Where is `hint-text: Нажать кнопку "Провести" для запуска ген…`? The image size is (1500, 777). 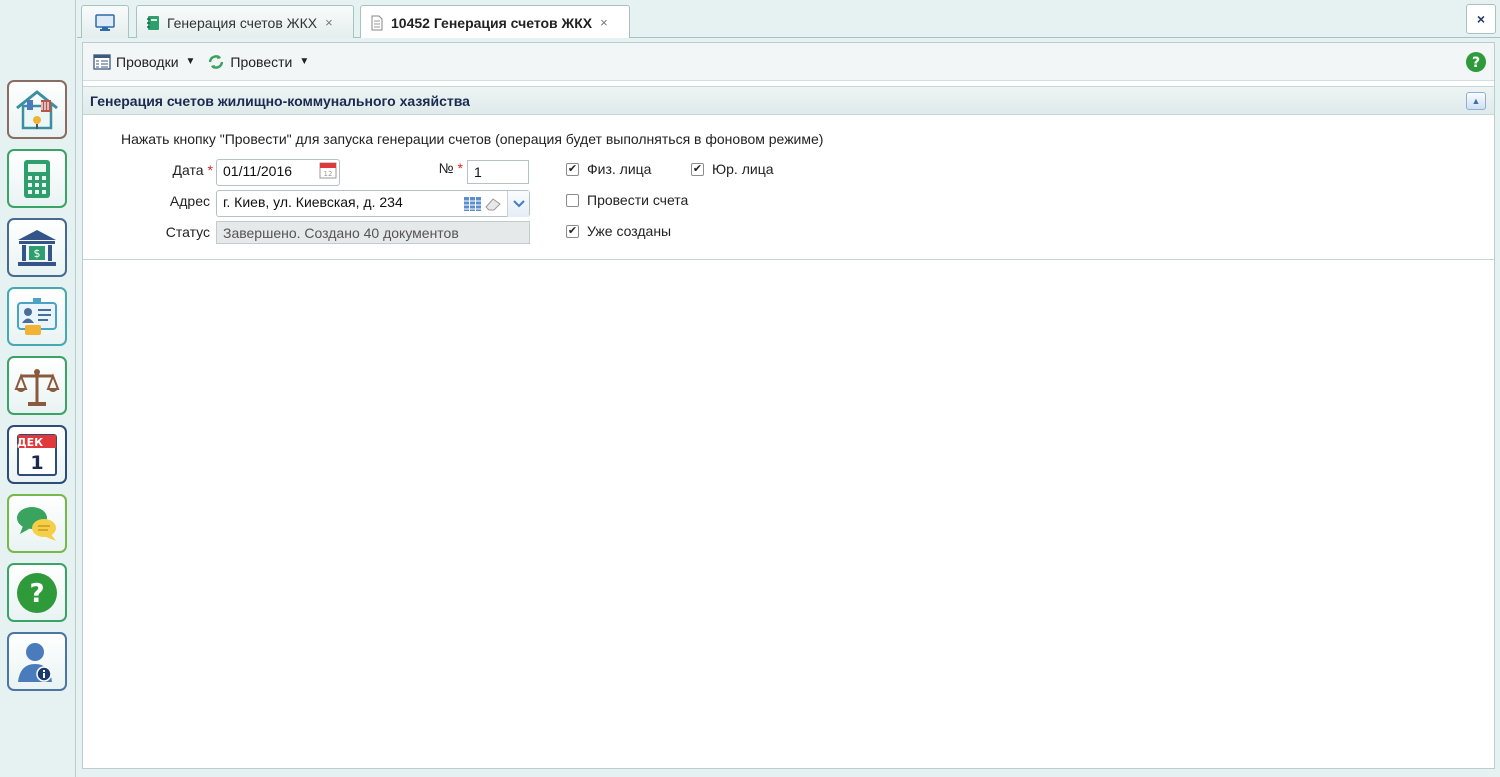
hint-text: Нажать кнопку "Провести" для запуска ген… is located at coordinates (472, 139).